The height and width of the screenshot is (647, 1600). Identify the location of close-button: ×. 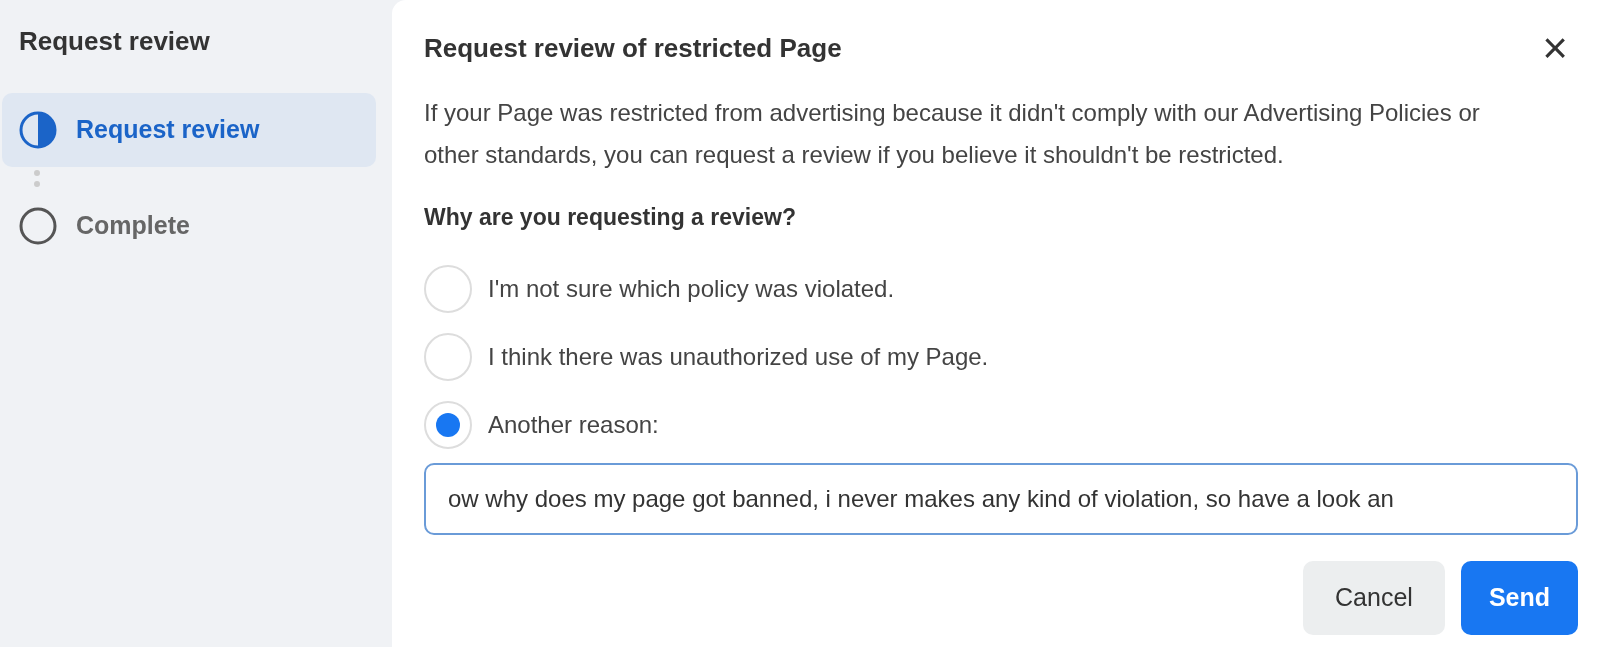
(1555, 48).